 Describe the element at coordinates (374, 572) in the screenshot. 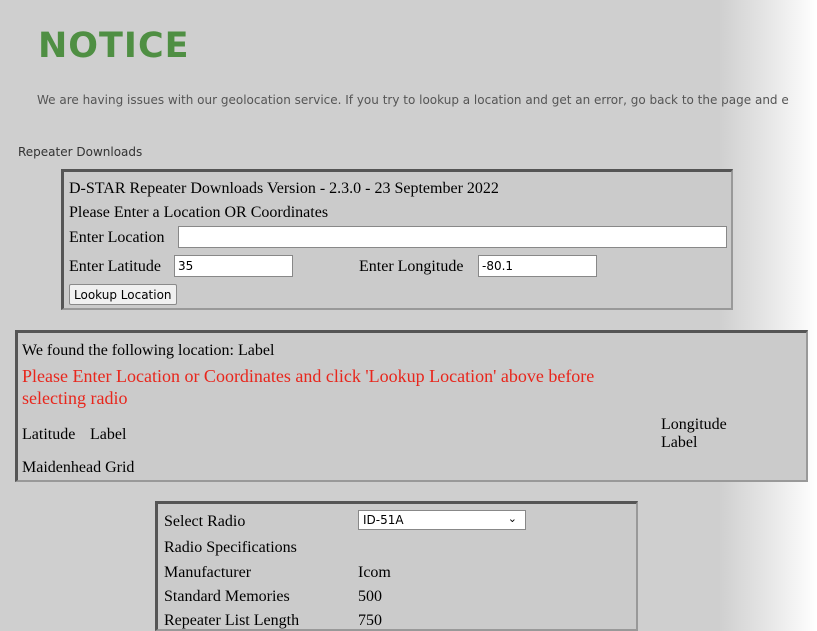

I see `manufacturer-value: Icom` at that location.